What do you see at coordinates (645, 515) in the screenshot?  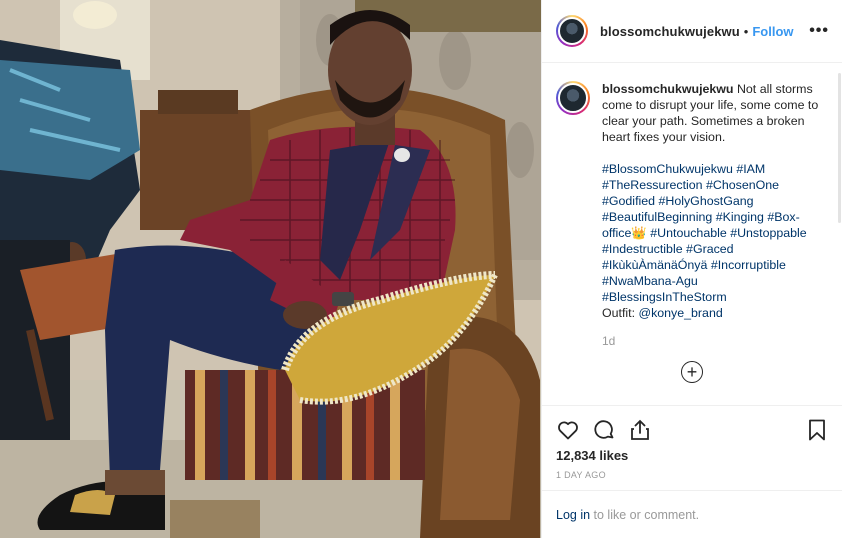 I see `login-prompt-text: to like or comment.` at bounding box center [645, 515].